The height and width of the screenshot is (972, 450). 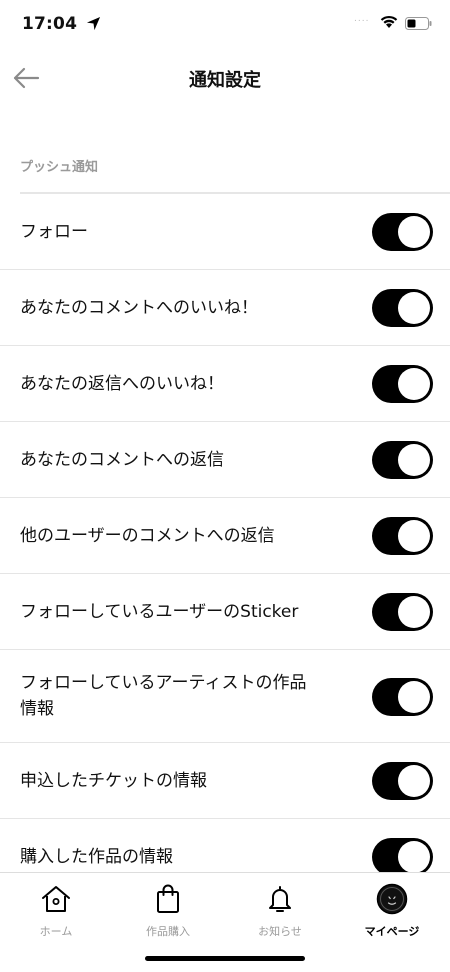 What do you see at coordinates (159, 612) in the screenshot?
I see `setting-label: フォローしているユーザーのSticker` at bounding box center [159, 612].